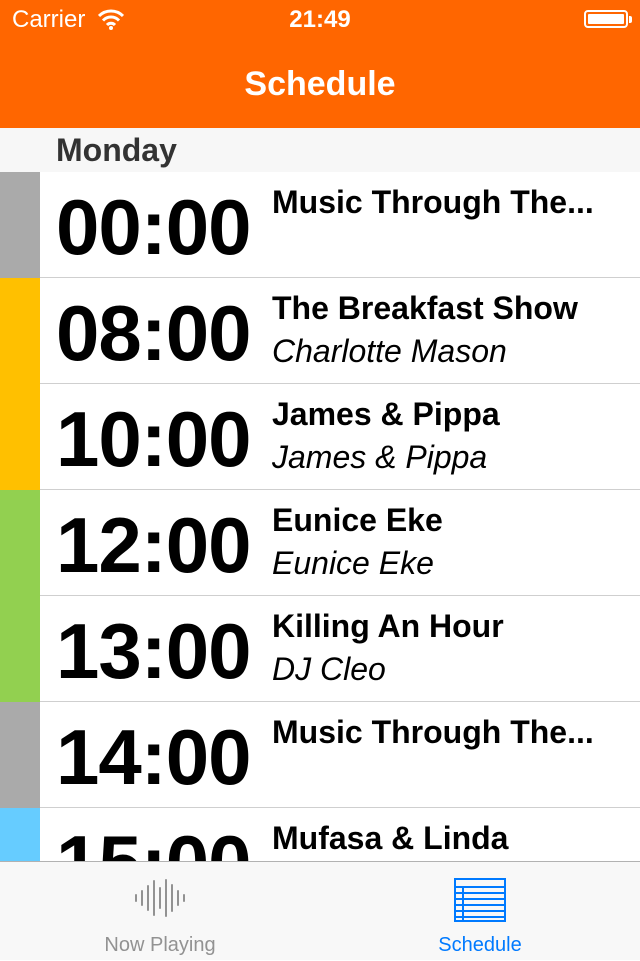 The width and height of the screenshot is (640, 961). What do you see at coordinates (160, 945) in the screenshot?
I see `tab-label: Now Playing` at bounding box center [160, 945].